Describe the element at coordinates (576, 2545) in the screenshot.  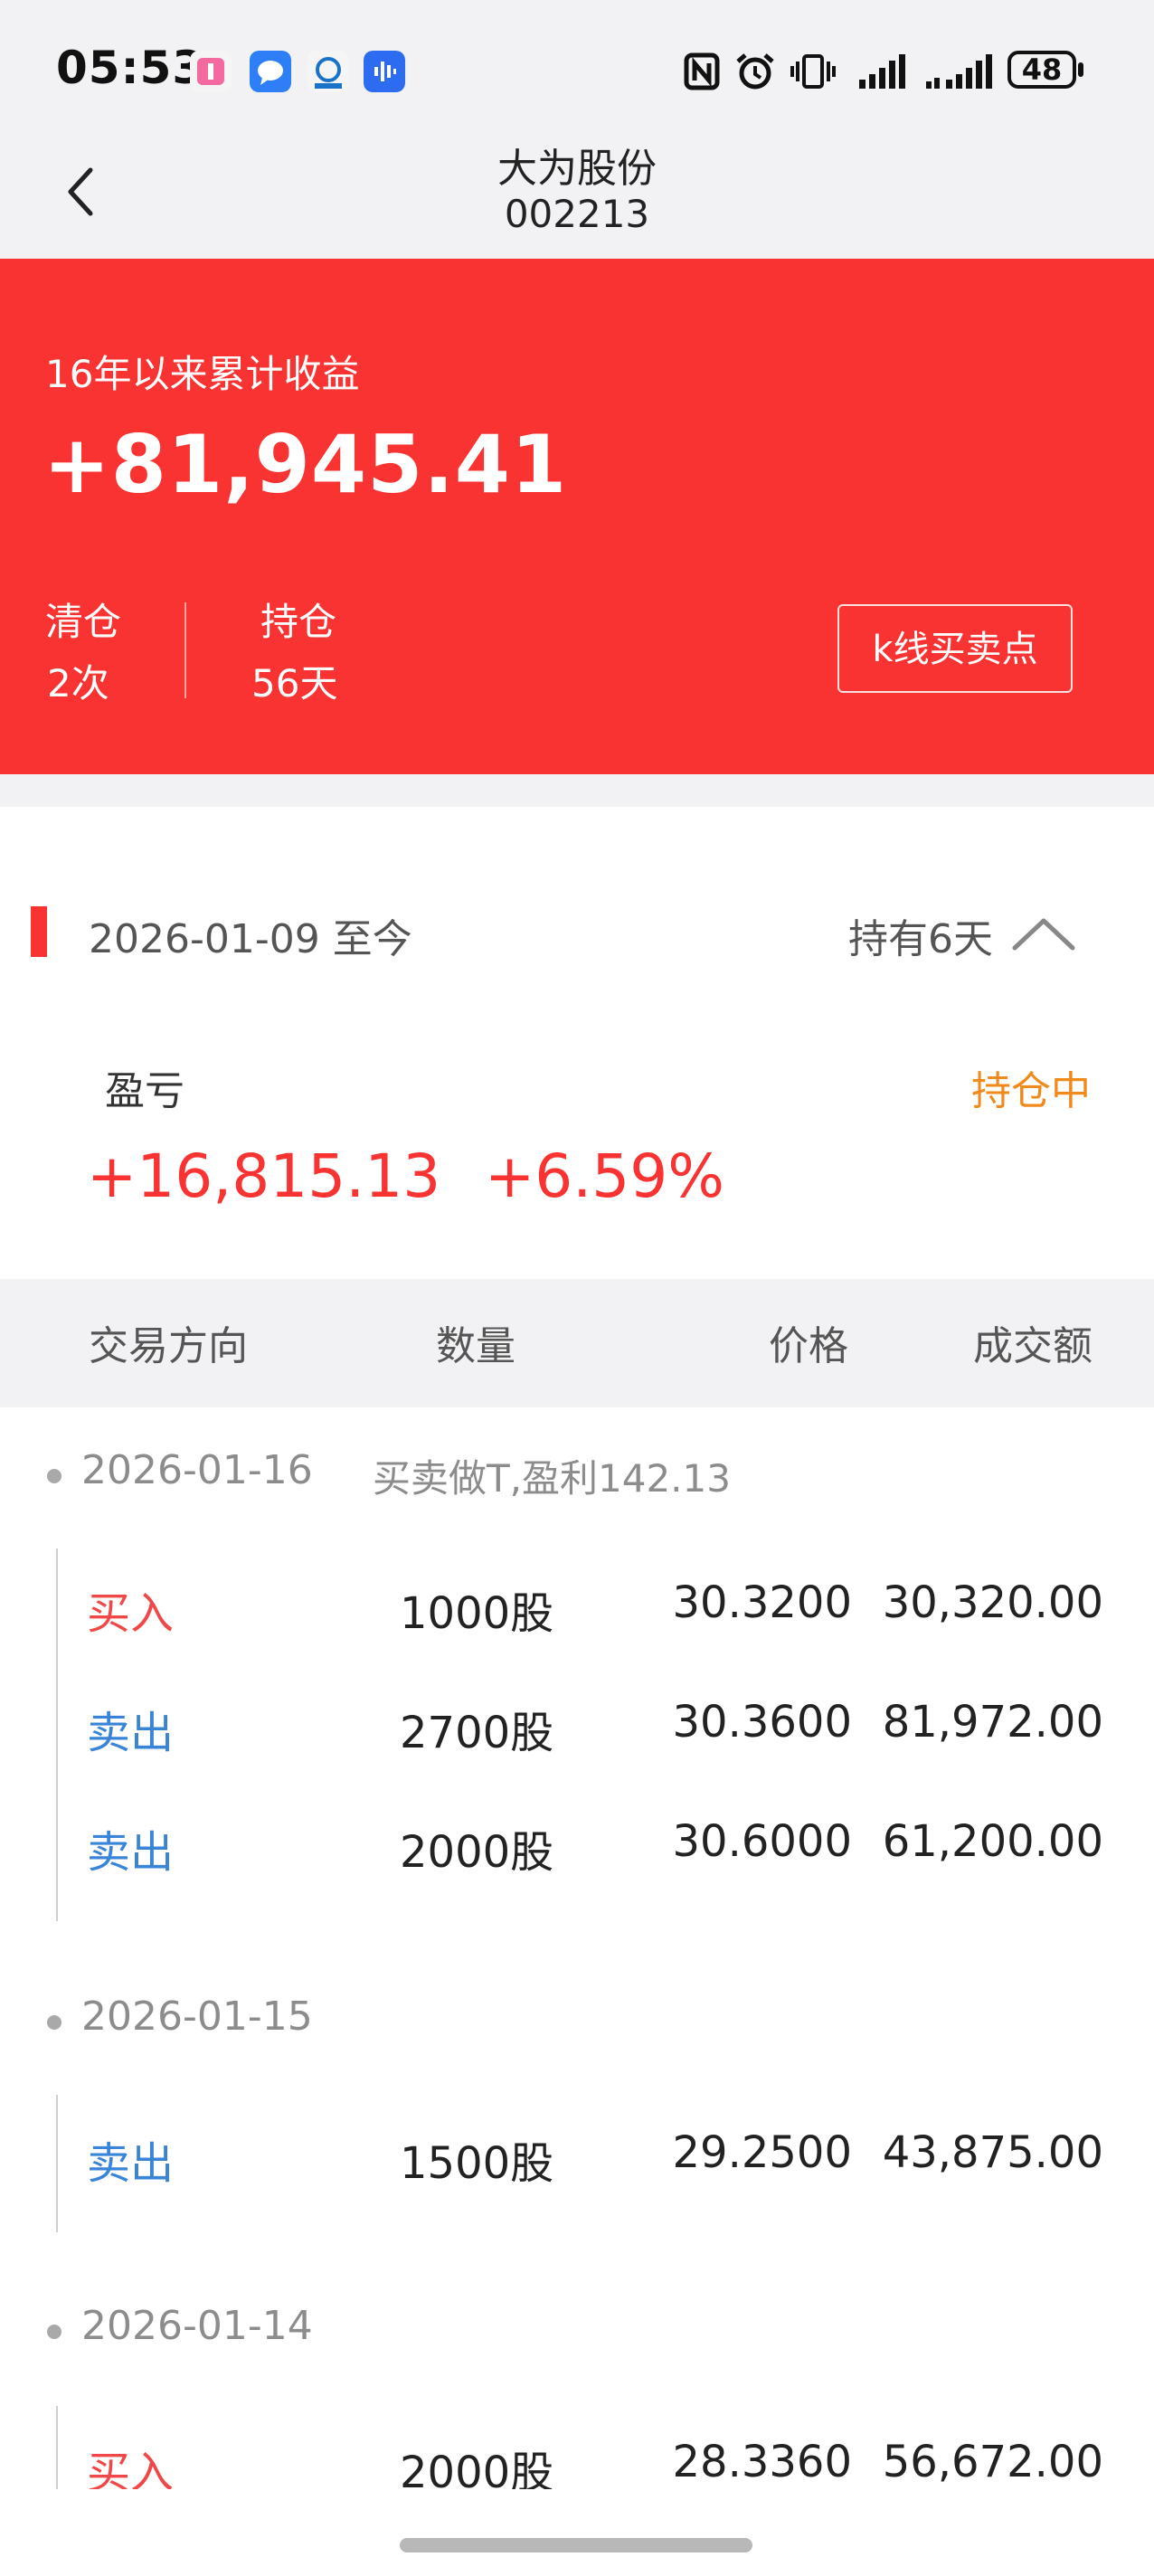
I see `home-indicator` at that location.